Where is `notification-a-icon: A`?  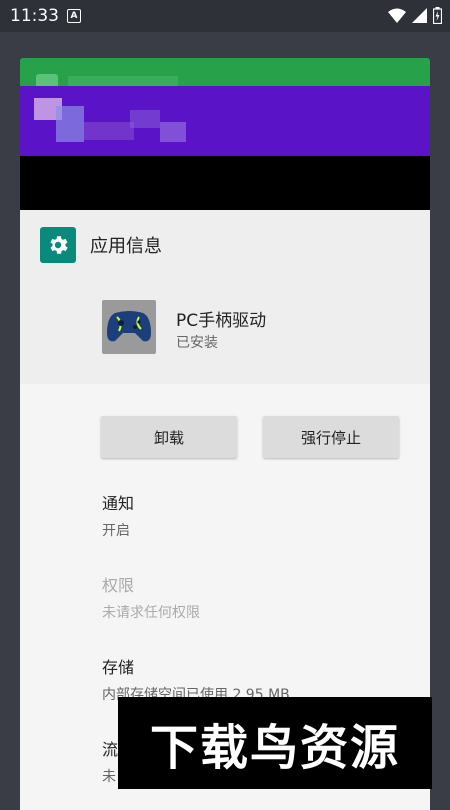
notification-a-icon: A is located at coordinates (74, 16).